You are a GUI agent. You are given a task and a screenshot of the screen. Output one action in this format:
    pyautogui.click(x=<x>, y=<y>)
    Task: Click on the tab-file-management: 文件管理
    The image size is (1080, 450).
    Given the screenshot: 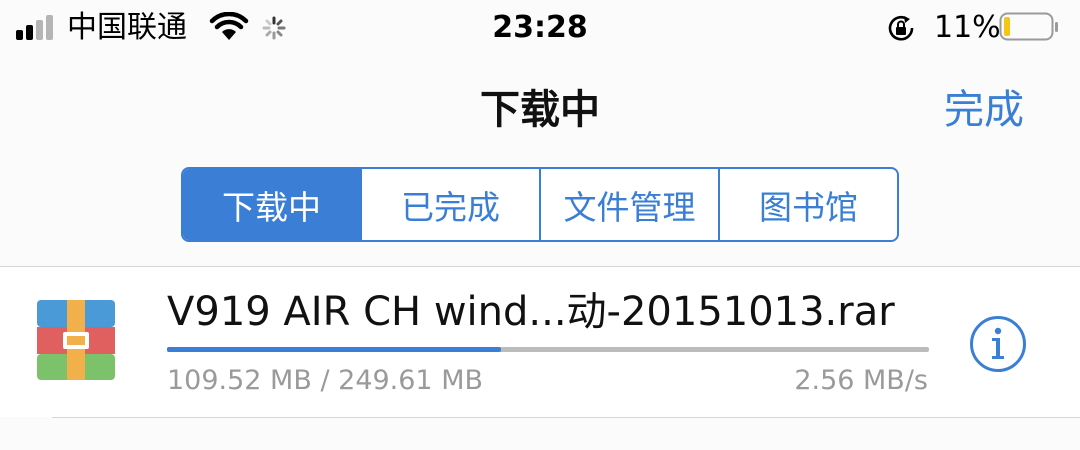 What is the action you would take?
    pyautogui.click(x=628, y=204)
    